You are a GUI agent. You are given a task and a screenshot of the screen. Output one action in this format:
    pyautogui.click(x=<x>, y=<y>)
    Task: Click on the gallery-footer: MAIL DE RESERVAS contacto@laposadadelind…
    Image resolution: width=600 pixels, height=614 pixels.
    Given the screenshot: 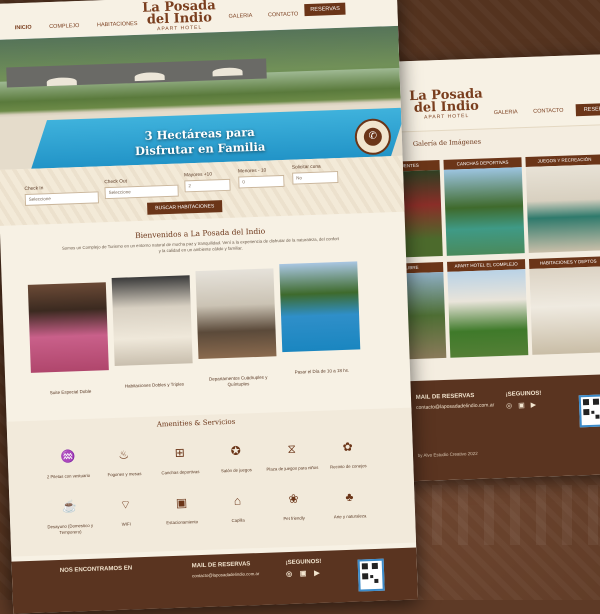 What is the action you would take?
    pyautogui.click(x=496, y=427)
    